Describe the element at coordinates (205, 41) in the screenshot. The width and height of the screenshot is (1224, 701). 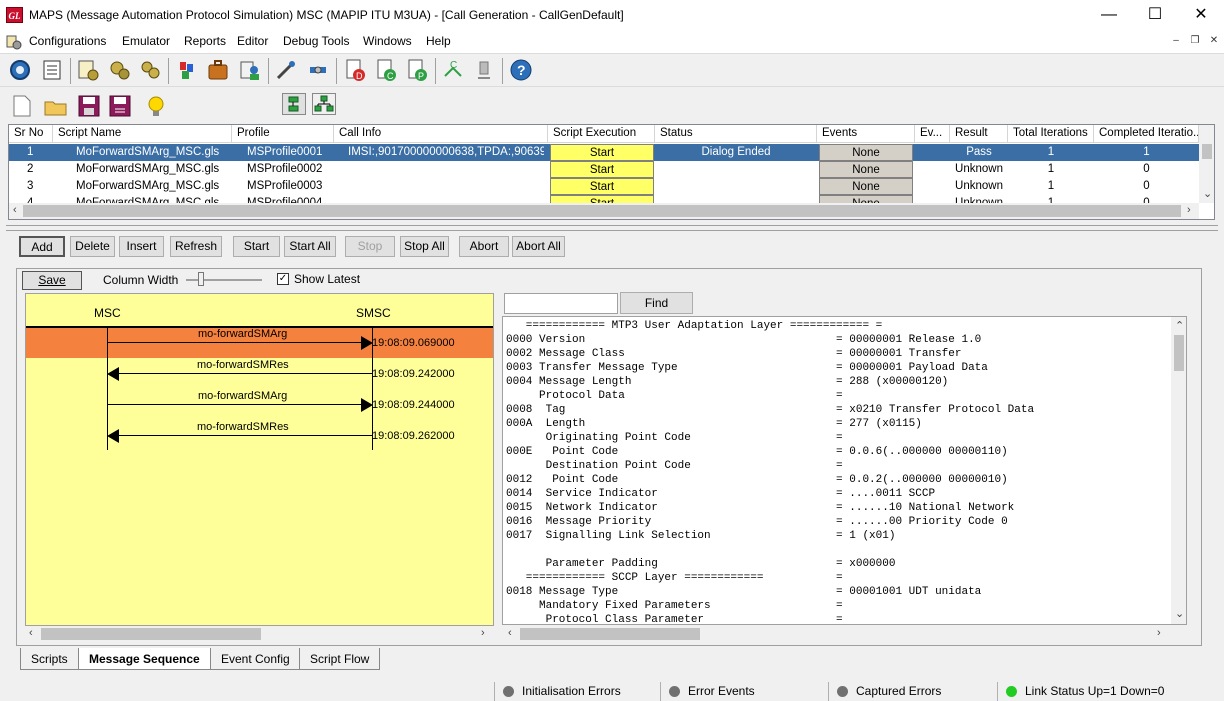
I see `menu-reports: Reports` at that location.